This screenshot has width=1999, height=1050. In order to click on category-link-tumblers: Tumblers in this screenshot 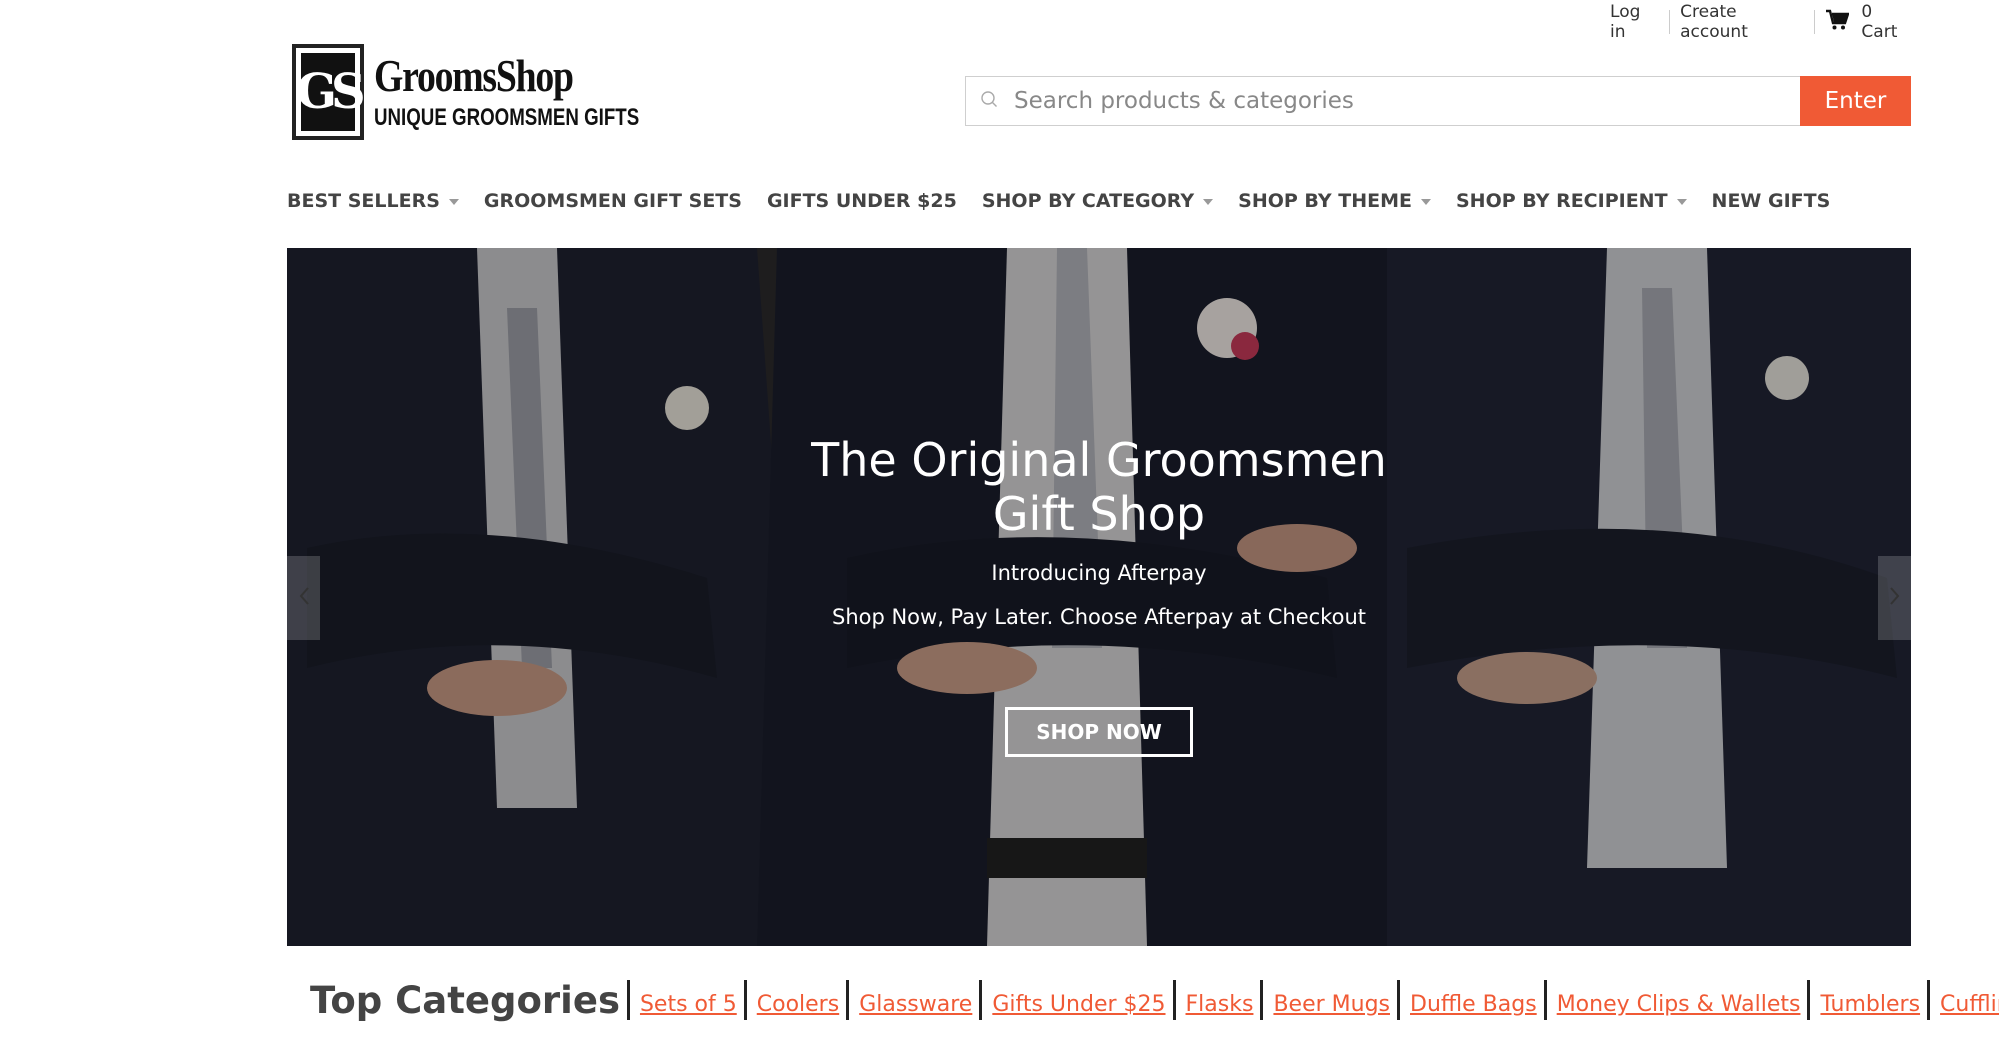, I will do `click(1870, 1004)`.